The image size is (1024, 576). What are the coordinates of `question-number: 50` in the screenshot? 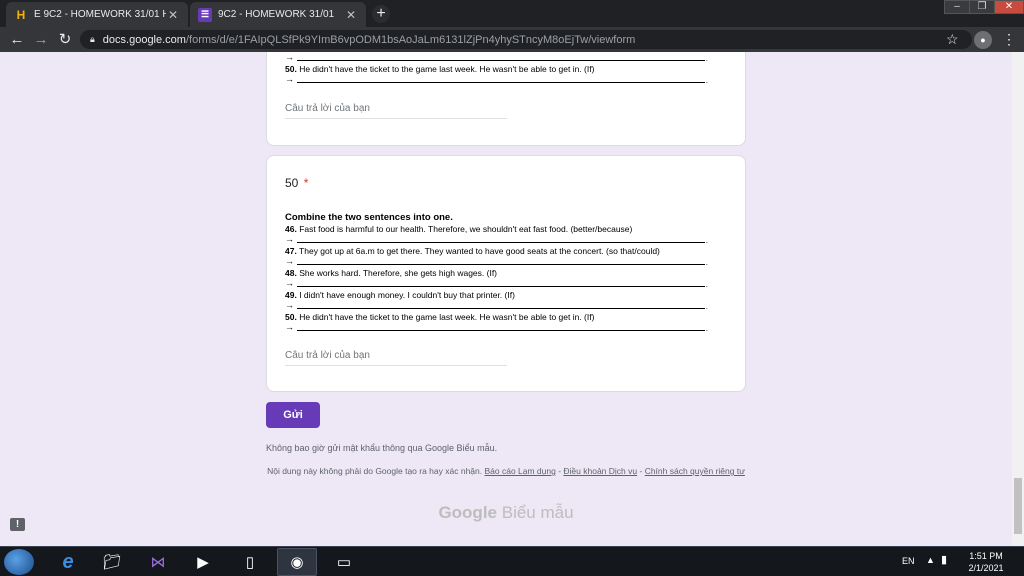 It's located at (292, 183).